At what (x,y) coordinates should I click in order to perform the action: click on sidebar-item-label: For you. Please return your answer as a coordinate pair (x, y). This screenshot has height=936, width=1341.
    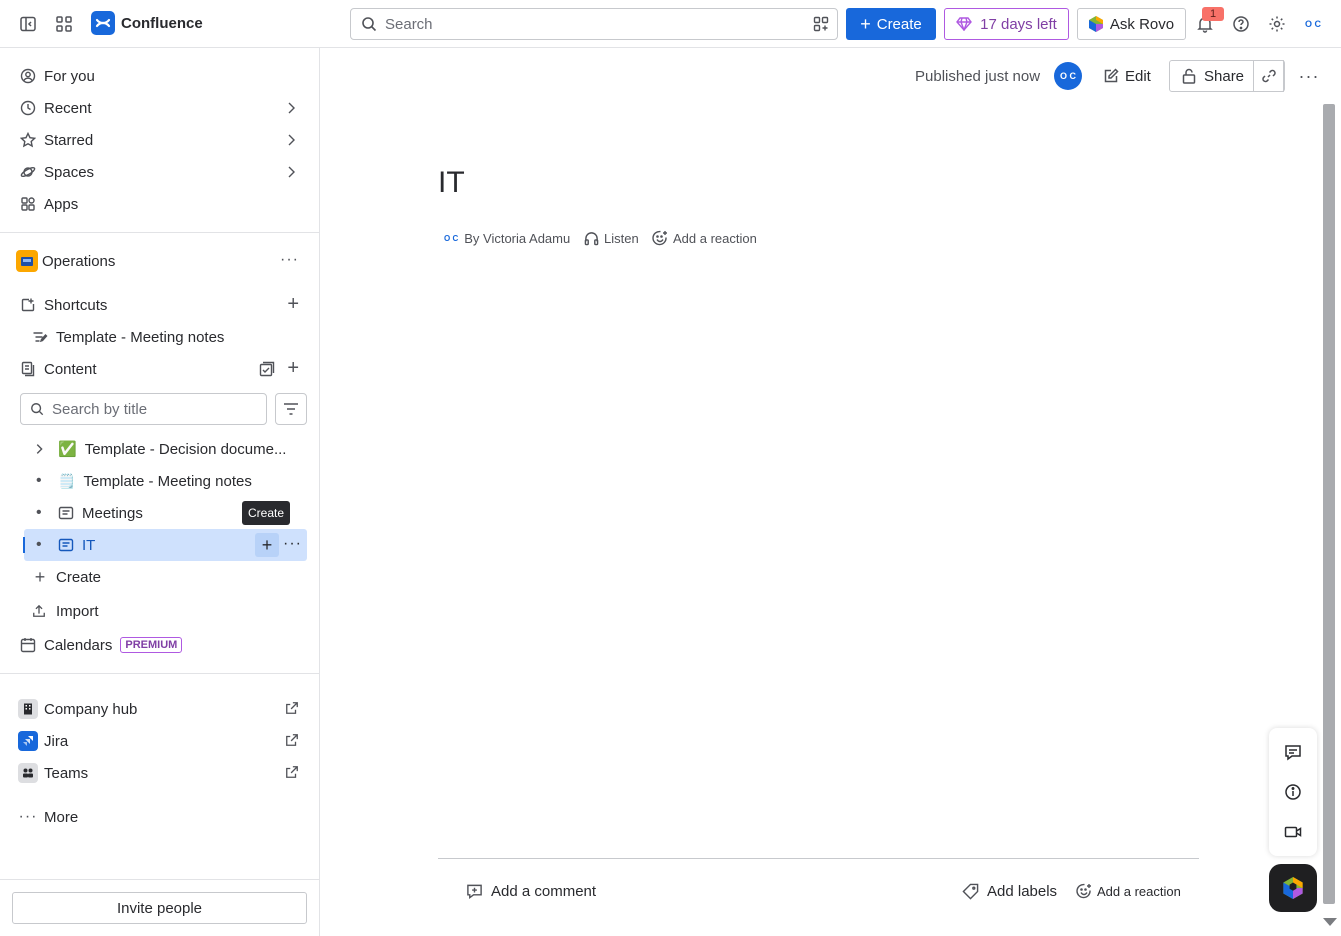
    Looking at the image, I should click on (69, 76).